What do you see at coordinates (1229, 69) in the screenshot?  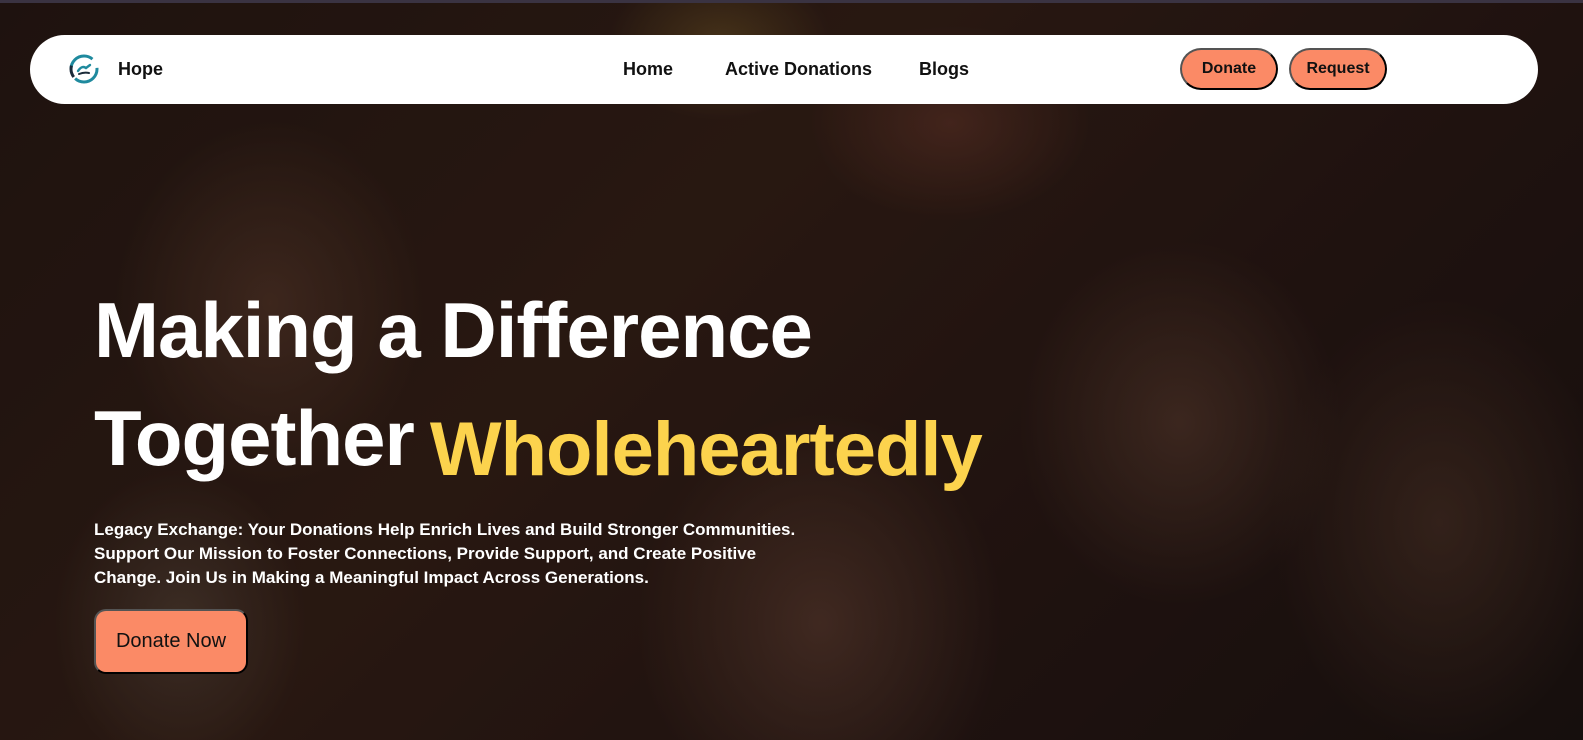 I see `donate-button: Donate` at bounding box center [1229, 69].